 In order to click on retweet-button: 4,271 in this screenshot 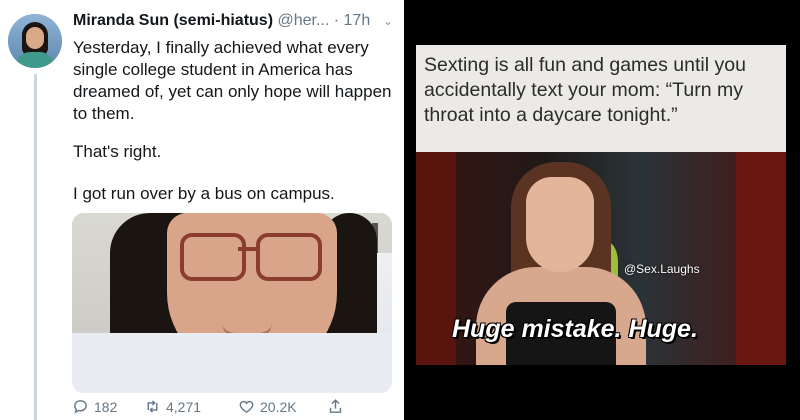, I will do `click(172, 406)`.